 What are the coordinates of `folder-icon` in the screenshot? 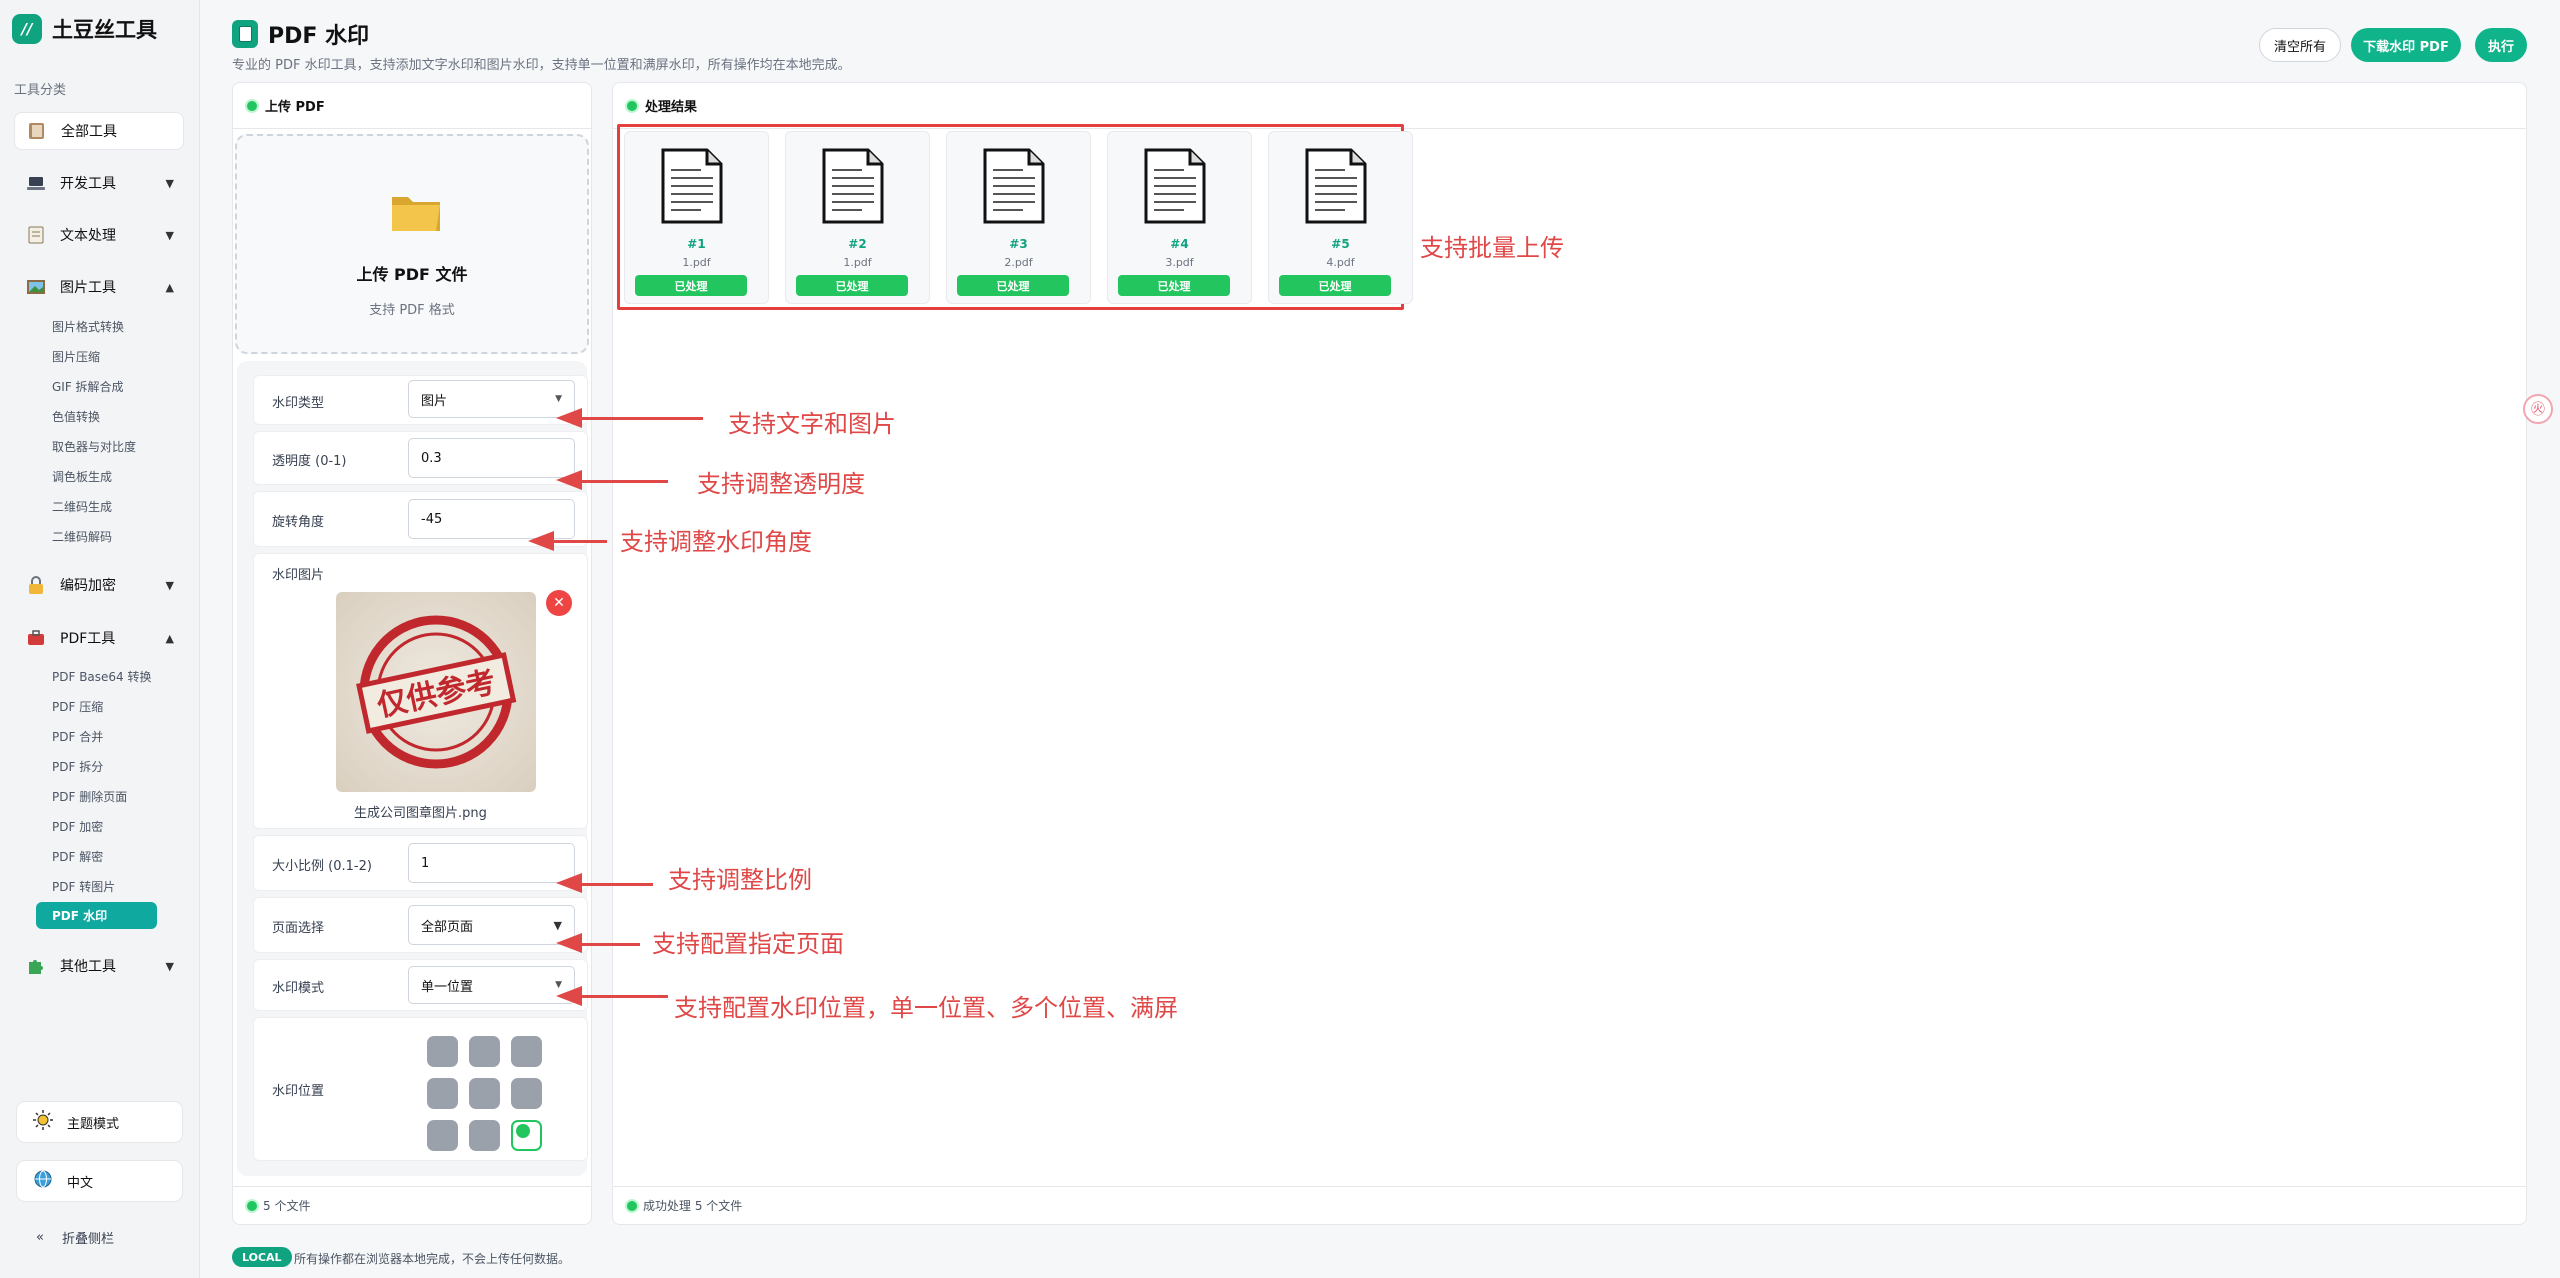 It's located at (416, 214).